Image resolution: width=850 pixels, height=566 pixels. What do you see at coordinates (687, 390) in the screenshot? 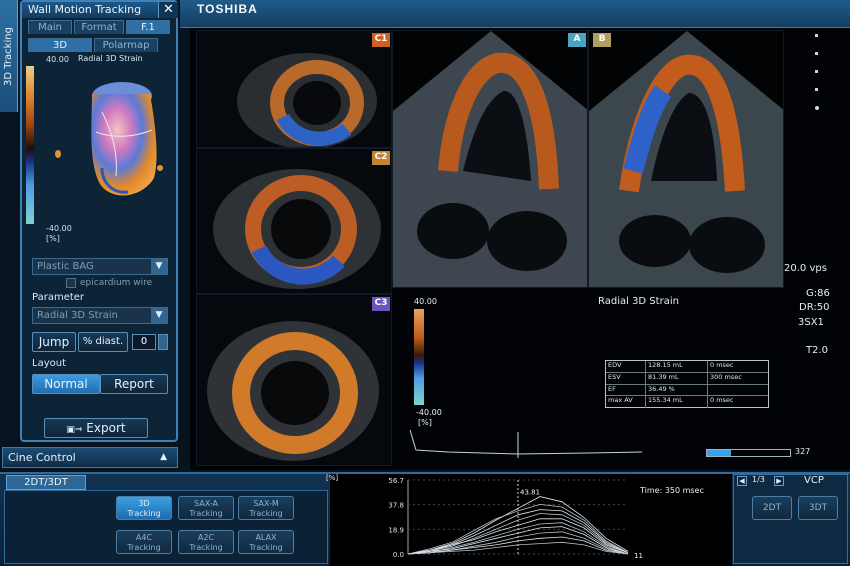
I see `table-row: EF 36.49 %` at bounding box center [687, 390].